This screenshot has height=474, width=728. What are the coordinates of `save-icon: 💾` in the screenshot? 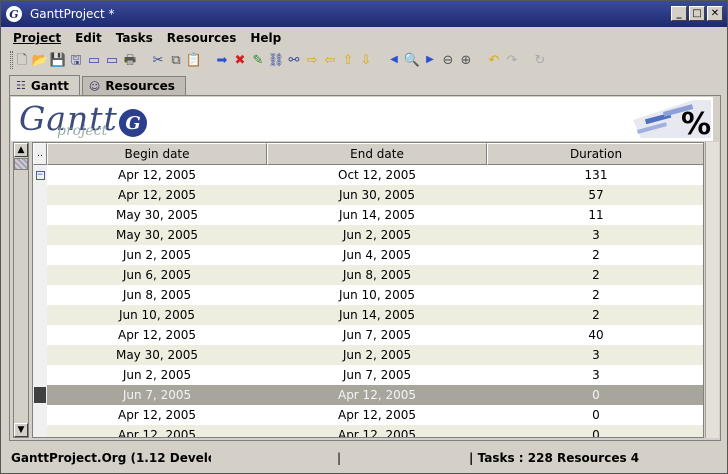 It's located at (58, 60).